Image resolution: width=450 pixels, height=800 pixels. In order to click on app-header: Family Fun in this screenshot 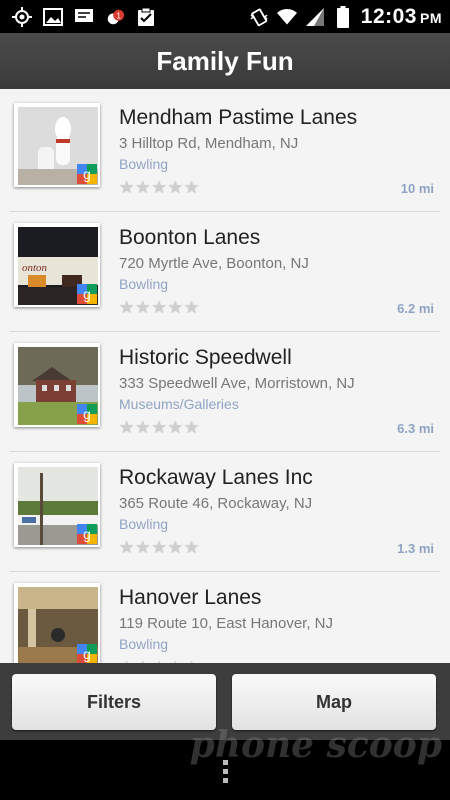, I will do `click(225, 61)`.